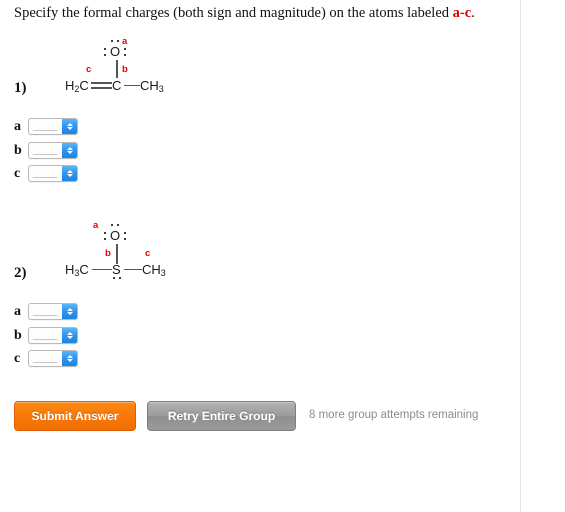 The image size is (565, 512). I want to click on atom-oxygen-1: O, so click(115, 51).